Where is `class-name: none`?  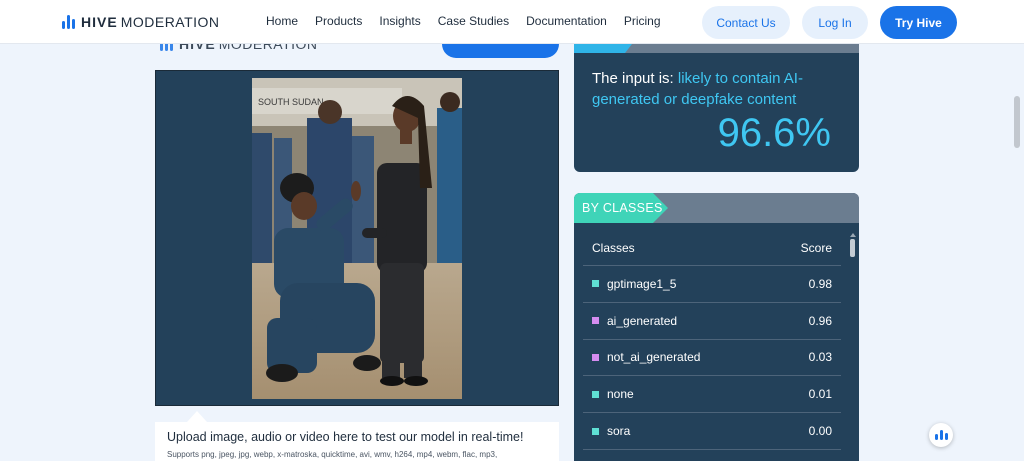
class-name: none is located at coordinates (620, 394).